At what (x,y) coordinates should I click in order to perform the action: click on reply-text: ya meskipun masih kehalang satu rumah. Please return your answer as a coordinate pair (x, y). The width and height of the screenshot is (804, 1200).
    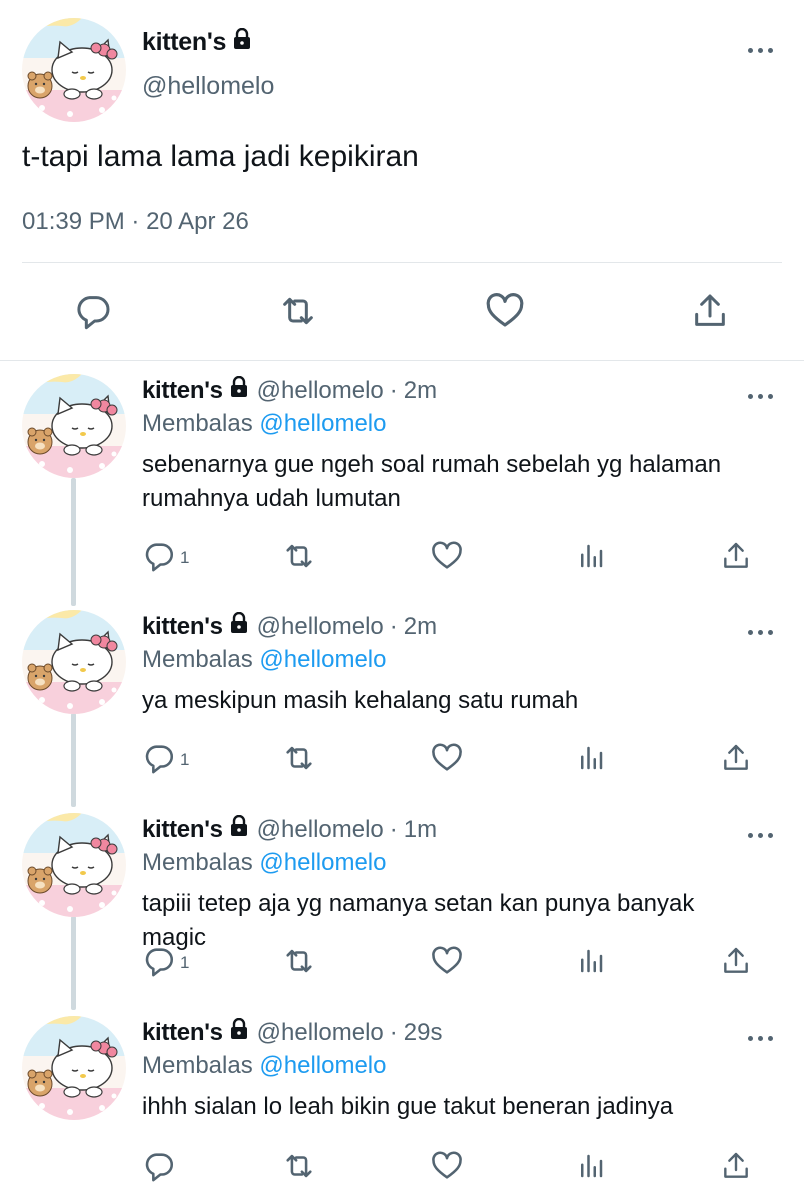
    Looking at the image, I should click on (360, 700).